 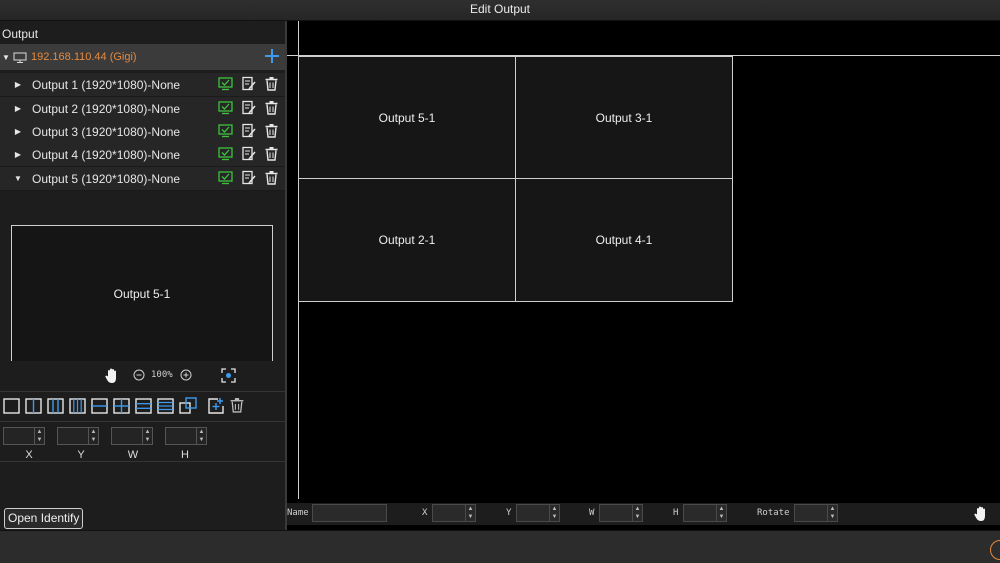 What do you see at coordinates (162, 375) in the screenshot?
I see `zoom-level: 100%` at bounding box center [162, 375].